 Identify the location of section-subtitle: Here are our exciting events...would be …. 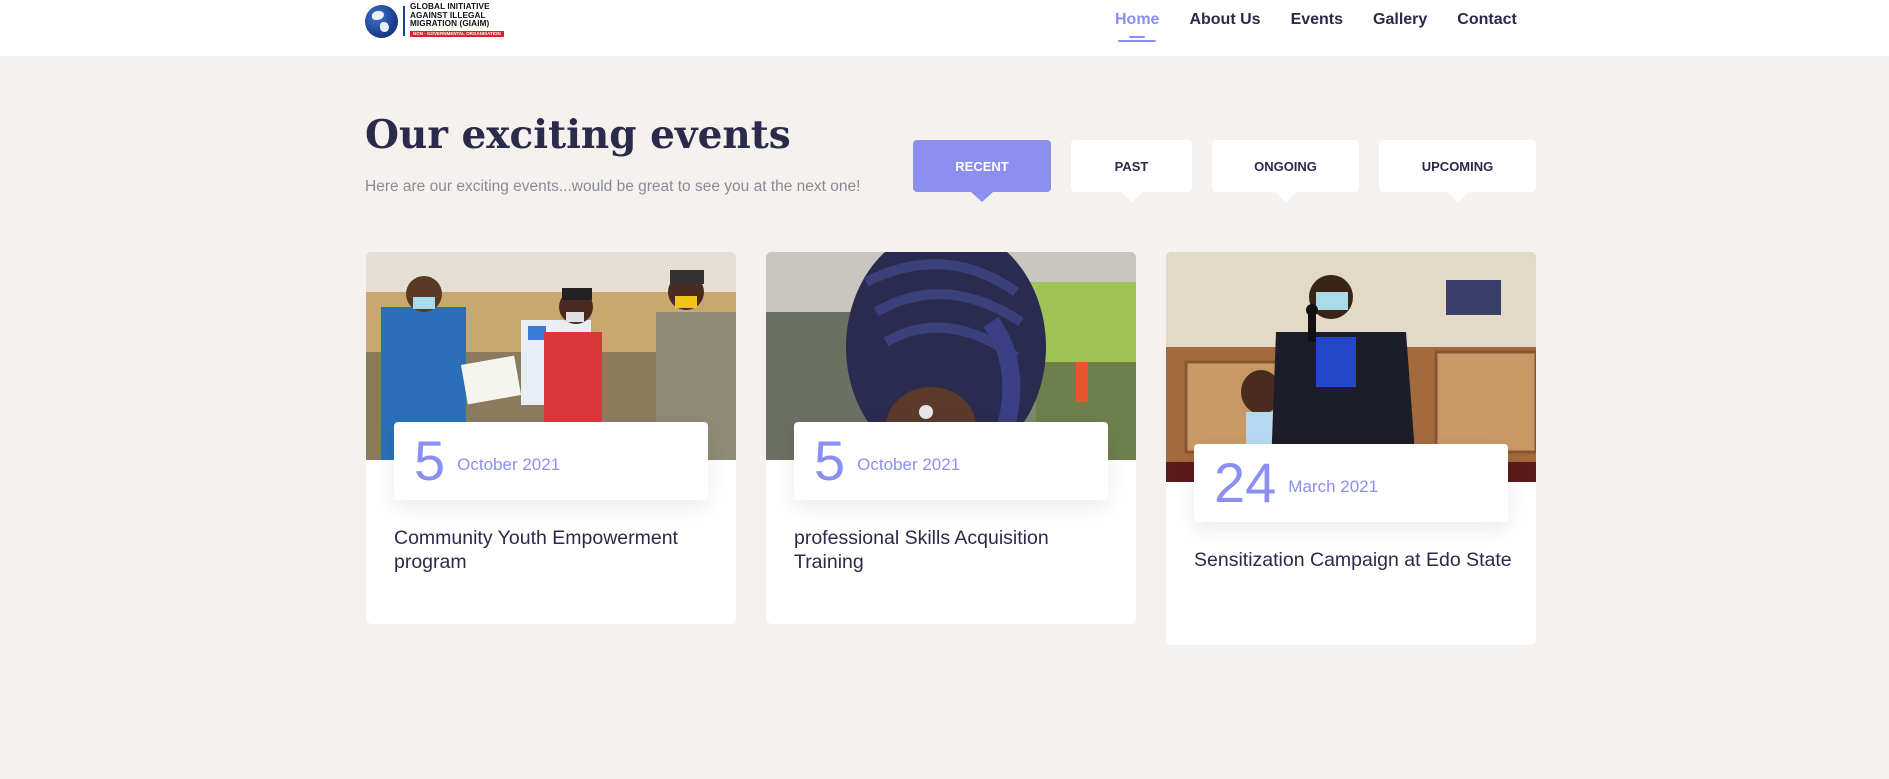
(613, 186).